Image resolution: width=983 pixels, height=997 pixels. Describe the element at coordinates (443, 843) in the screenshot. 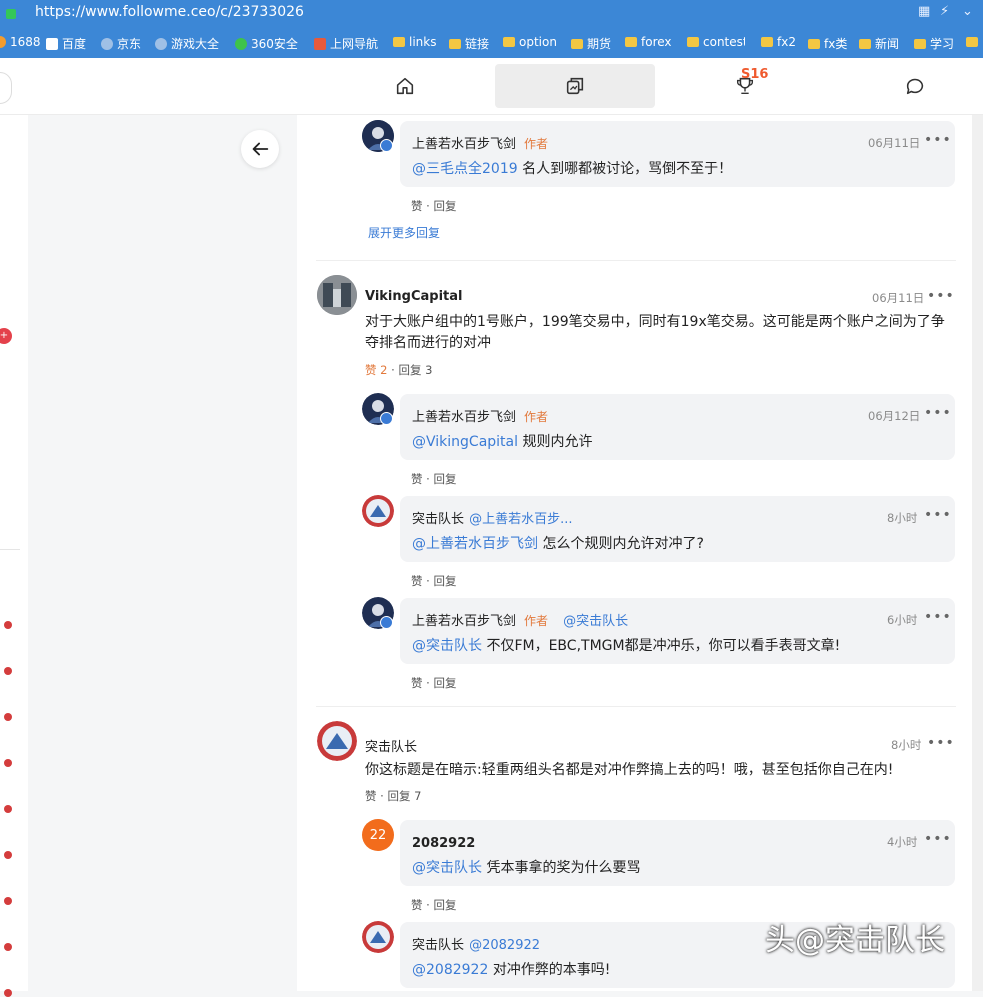

I see `reply-username: 2082922` at that location.